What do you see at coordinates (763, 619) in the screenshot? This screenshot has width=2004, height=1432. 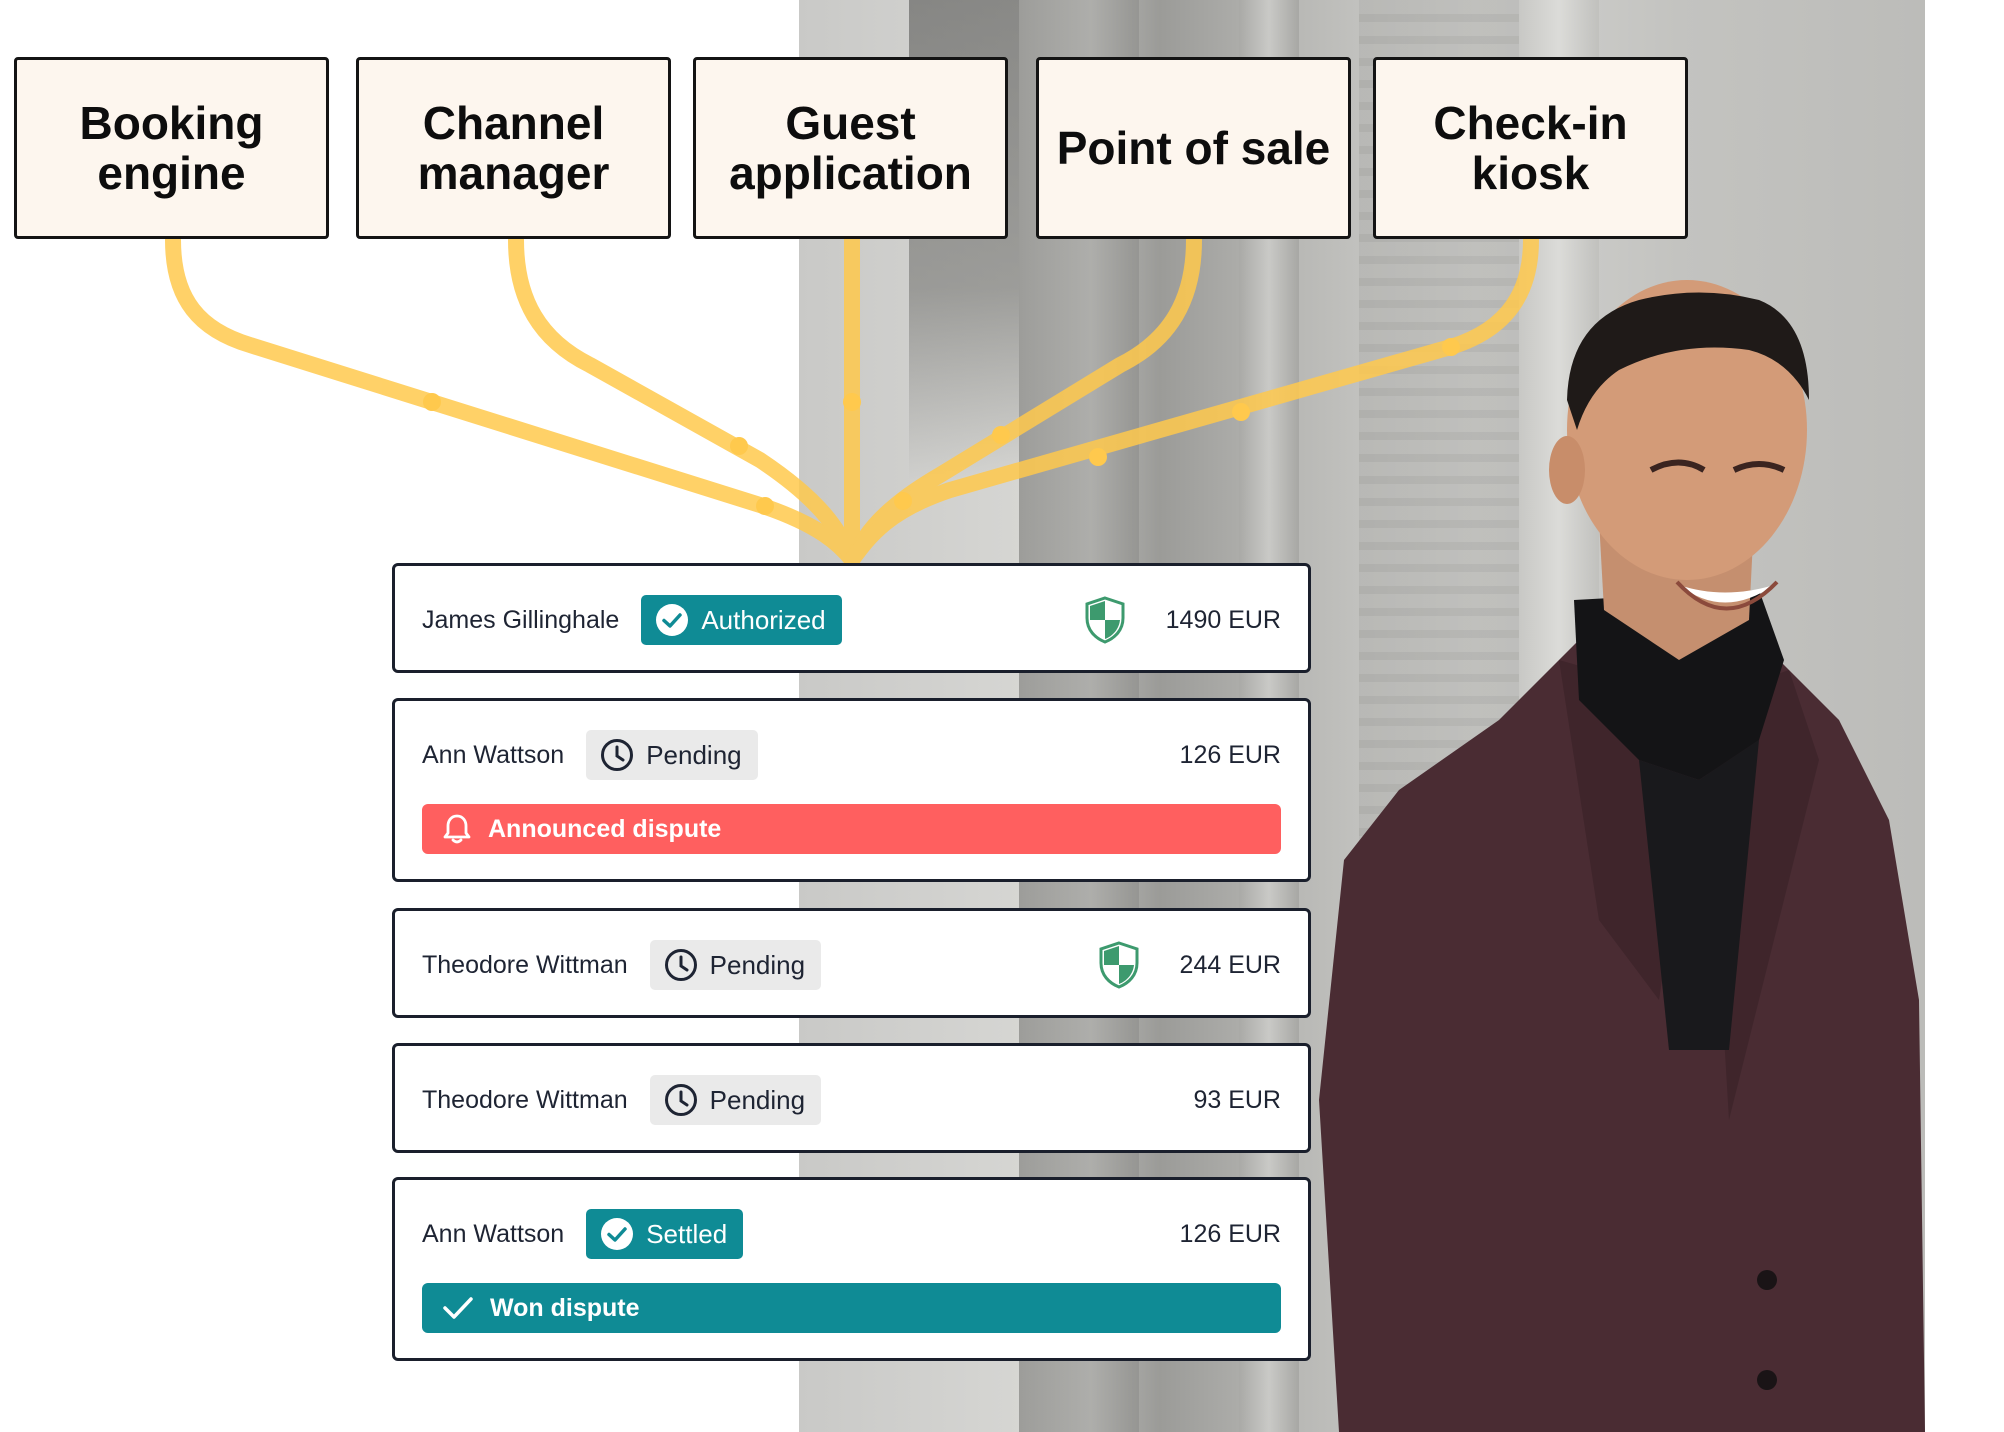 I see `status-label: Authorized` at bounding box center [763, 619].